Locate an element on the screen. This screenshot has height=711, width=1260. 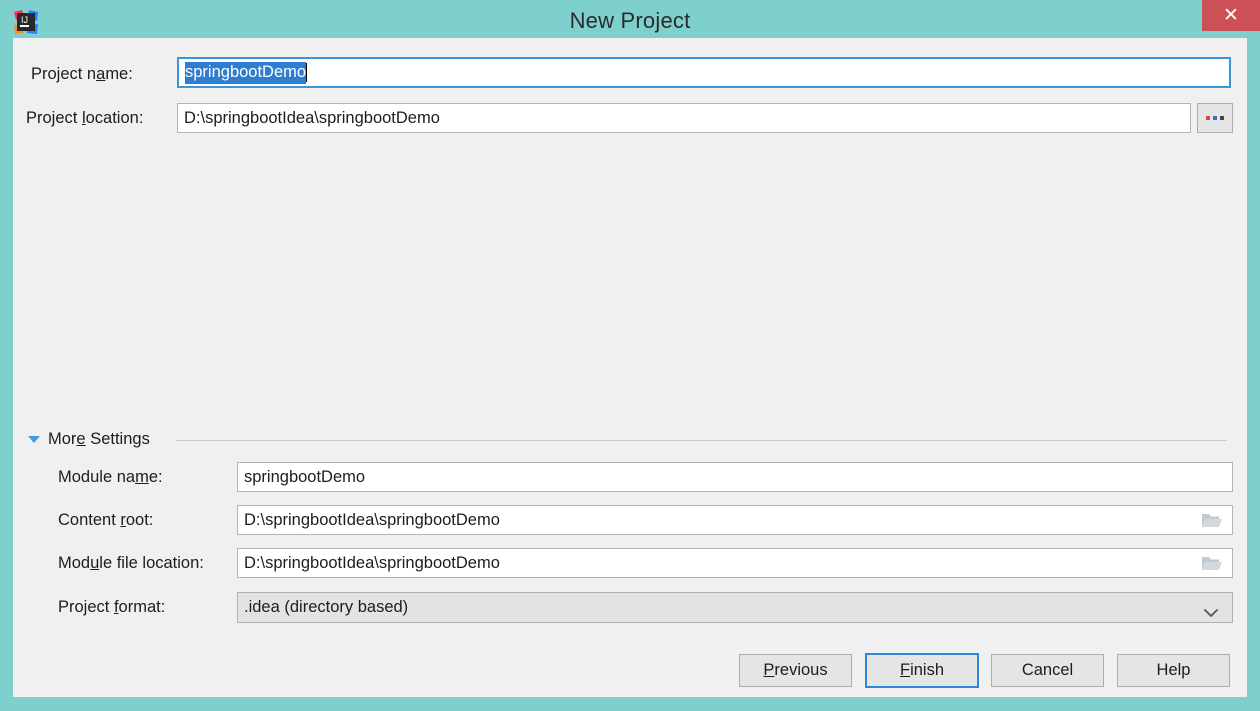
project-name-value: springbootDemo is located at coordinates (246, 72).